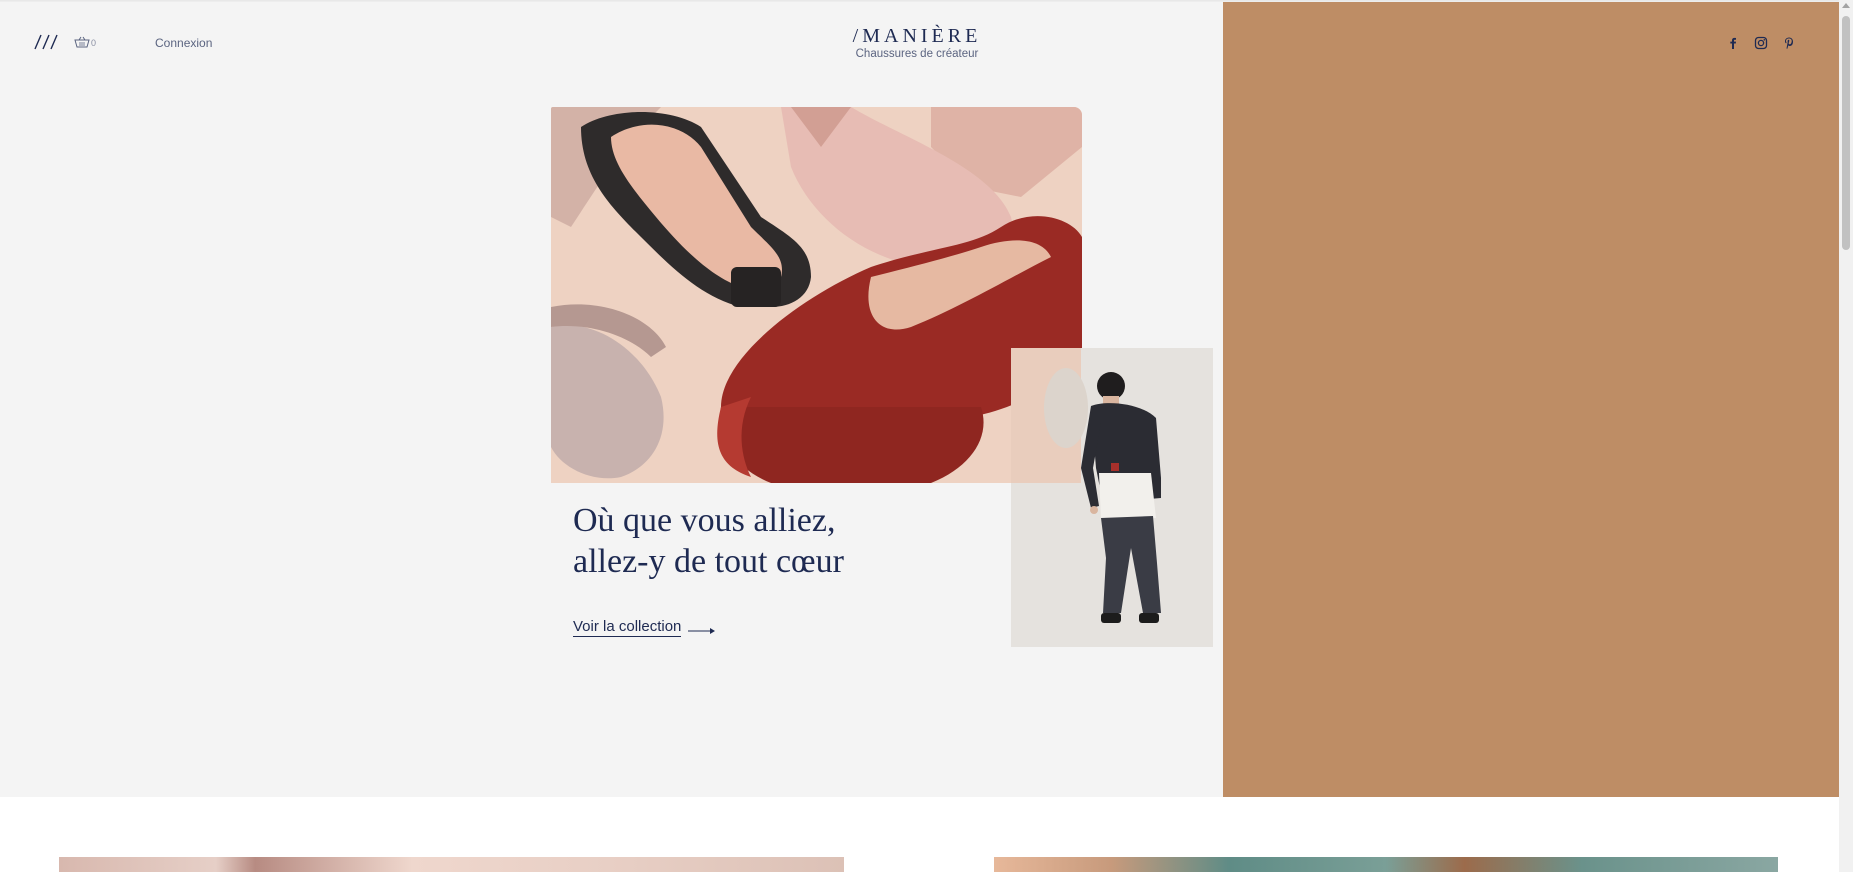  What do you see at coordinates (1789, 43) in the screenshot?
I see `pinterest-icon` at bounding box center [1789, 43].